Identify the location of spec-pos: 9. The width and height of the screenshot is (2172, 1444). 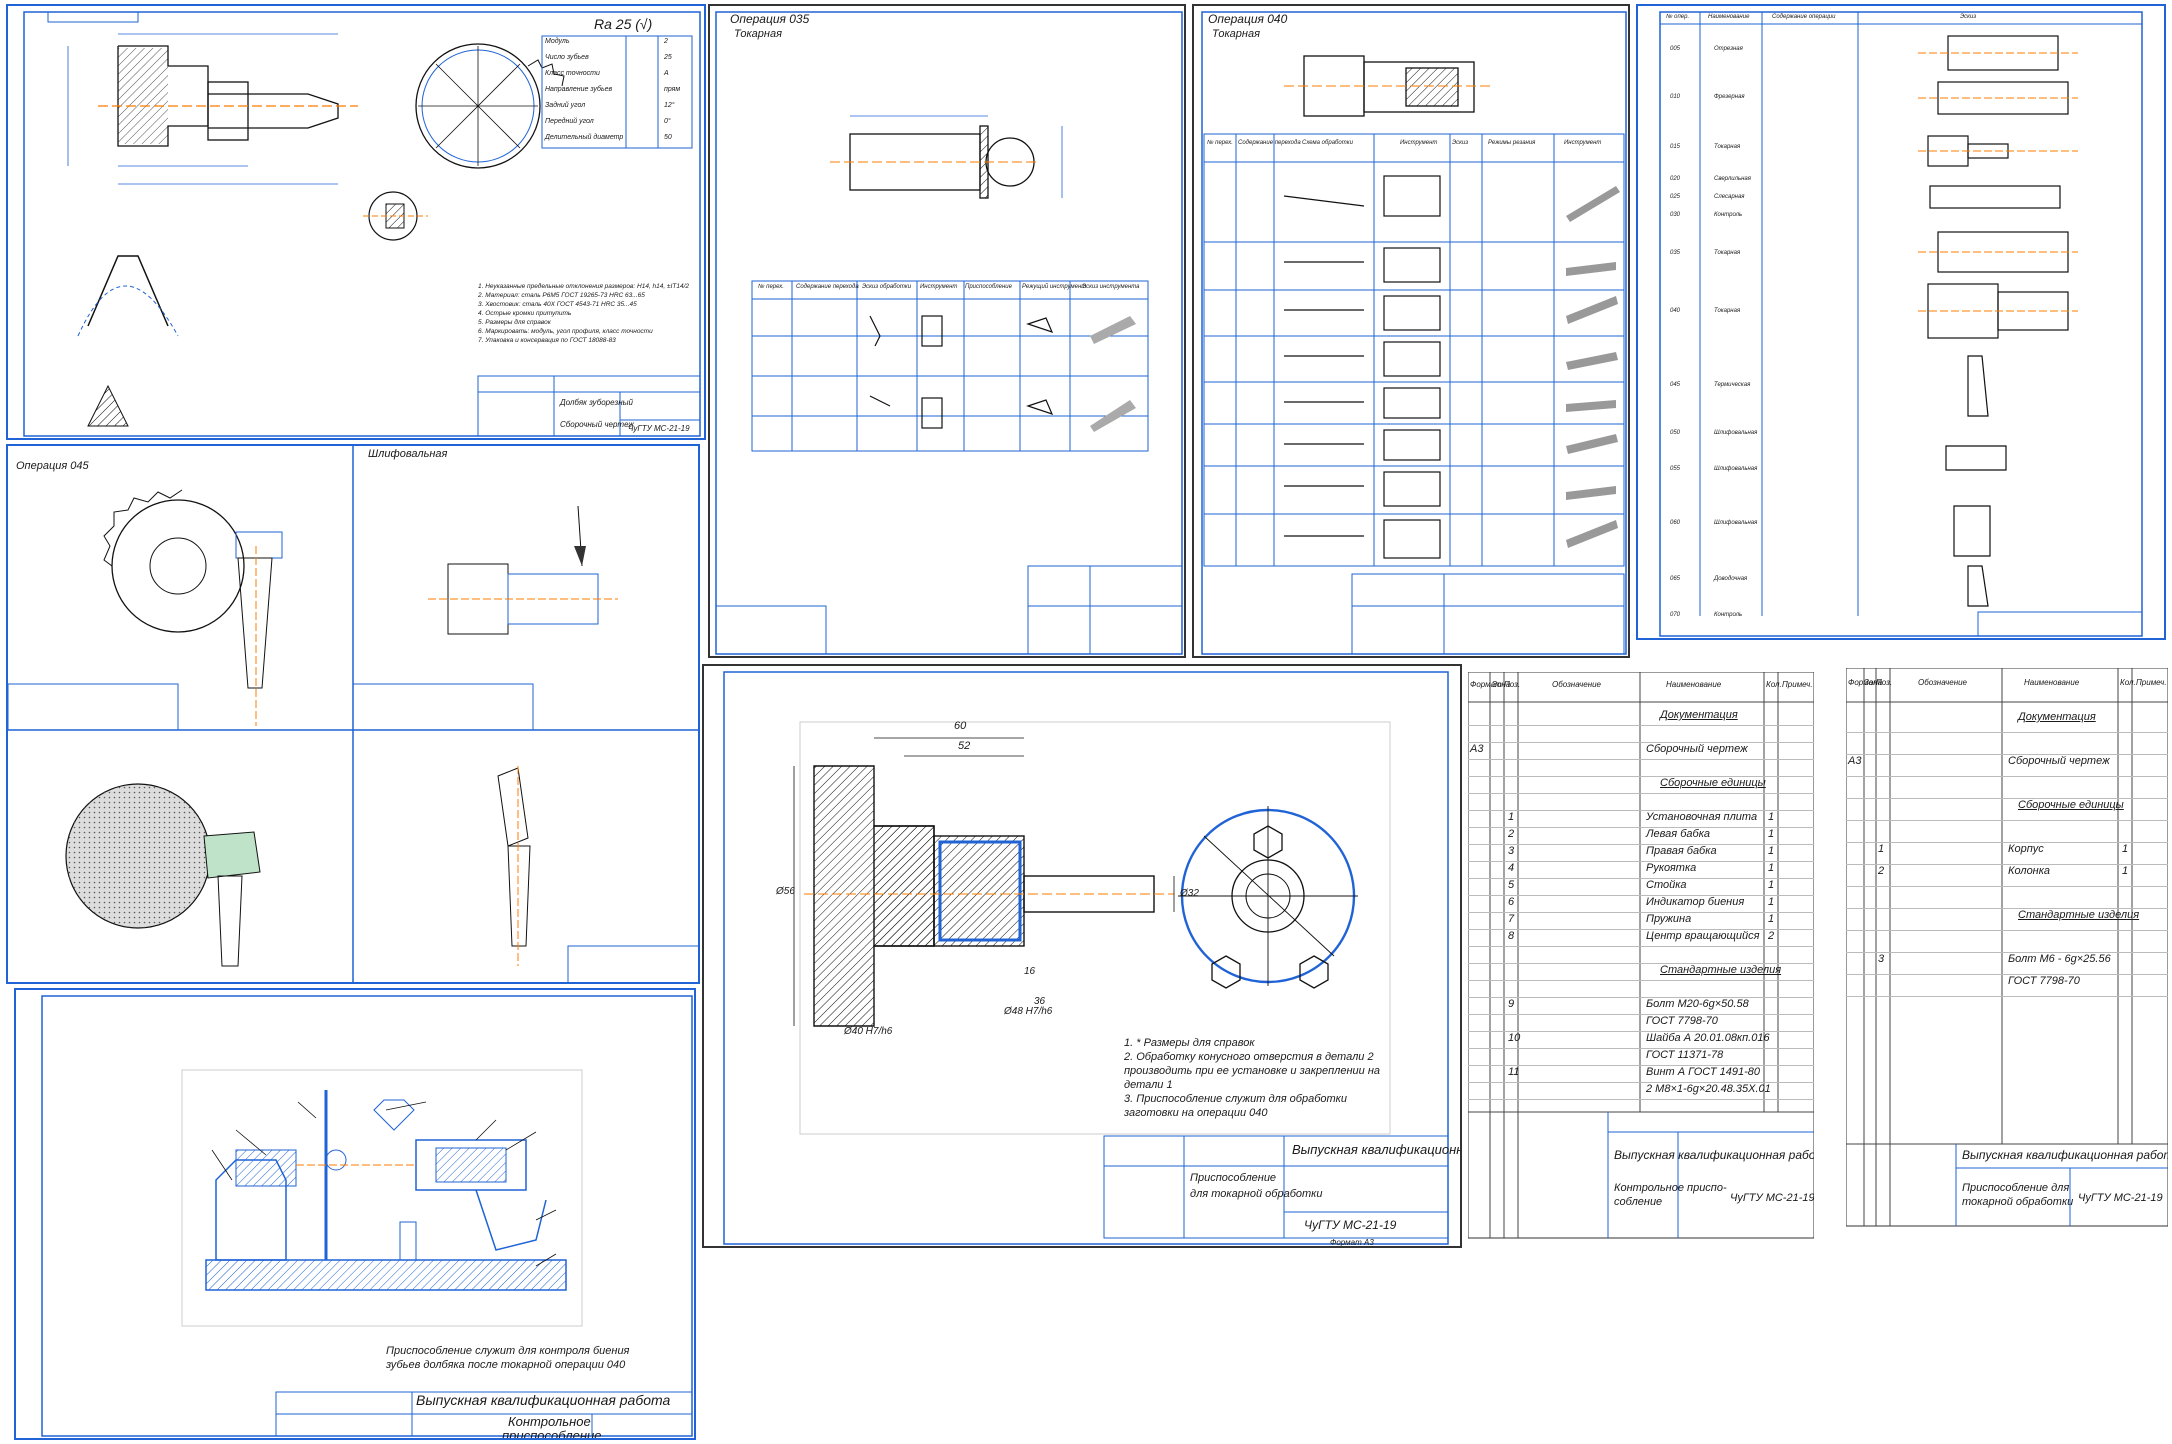
(1511, 1004).